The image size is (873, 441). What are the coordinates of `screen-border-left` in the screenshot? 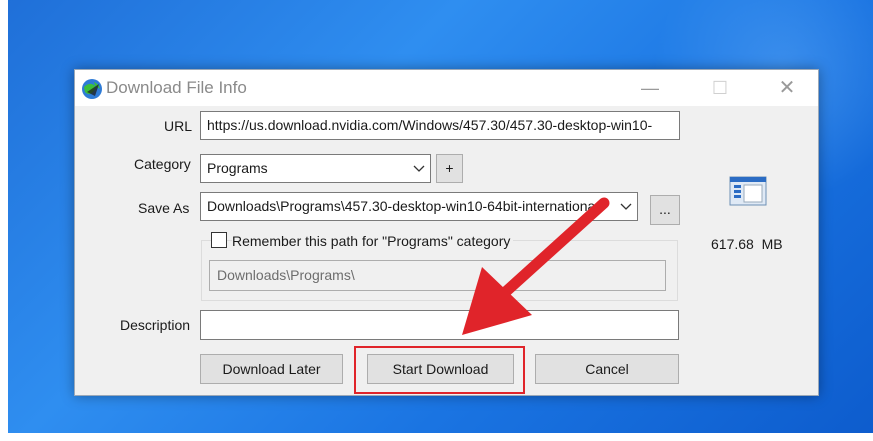 It's located at (4, 220).